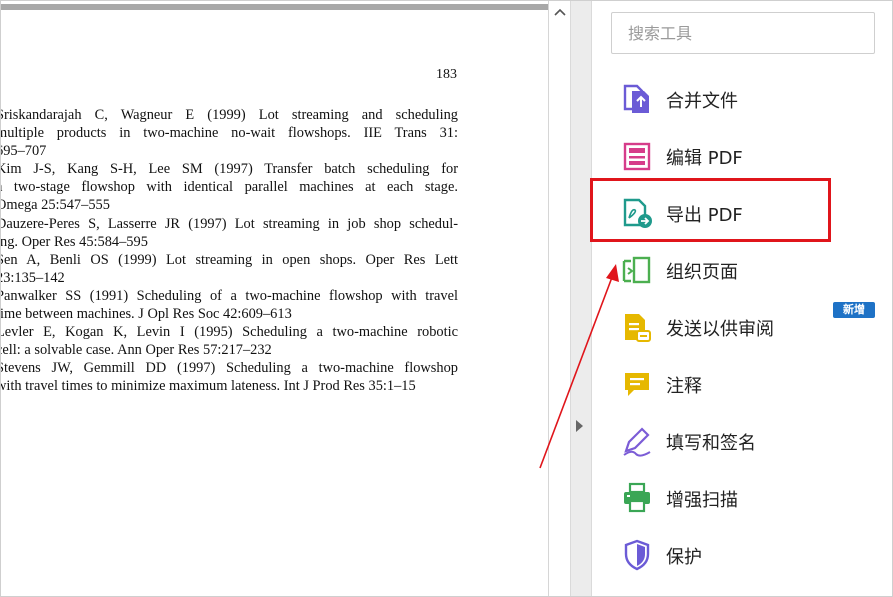 The height and width of the screenshot is (597, 893). I want to click on tool-organize-pages: 组织页面, so click(750, 271).